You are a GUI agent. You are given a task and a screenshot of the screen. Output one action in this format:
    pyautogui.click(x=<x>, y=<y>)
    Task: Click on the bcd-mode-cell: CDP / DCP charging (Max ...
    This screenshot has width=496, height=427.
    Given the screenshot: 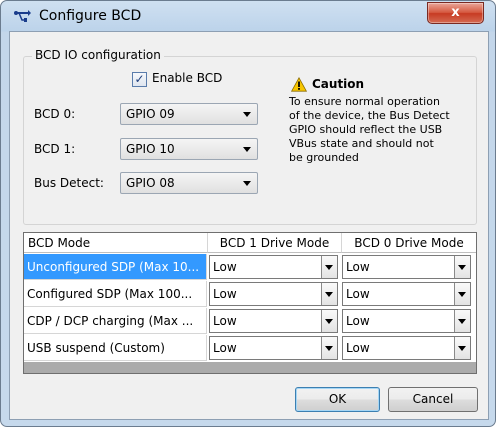 What is the action you would take?
    pyautogui.click(x=115, y=321)
    